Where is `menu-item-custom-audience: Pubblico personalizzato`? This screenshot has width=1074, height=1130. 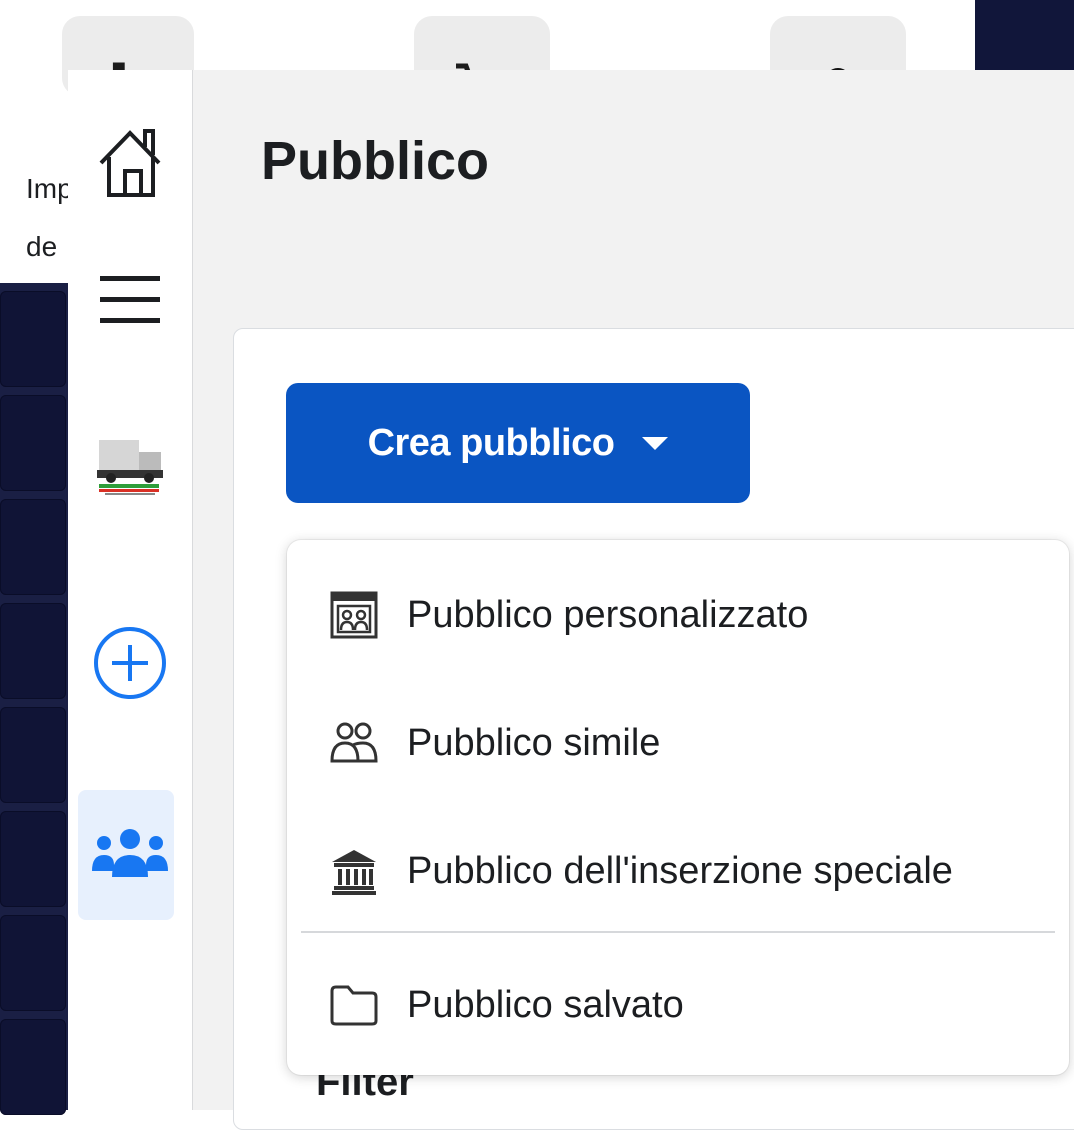
menu-item-custom-audience: Pubblico personalizzato is located at coordinates (678, 615).